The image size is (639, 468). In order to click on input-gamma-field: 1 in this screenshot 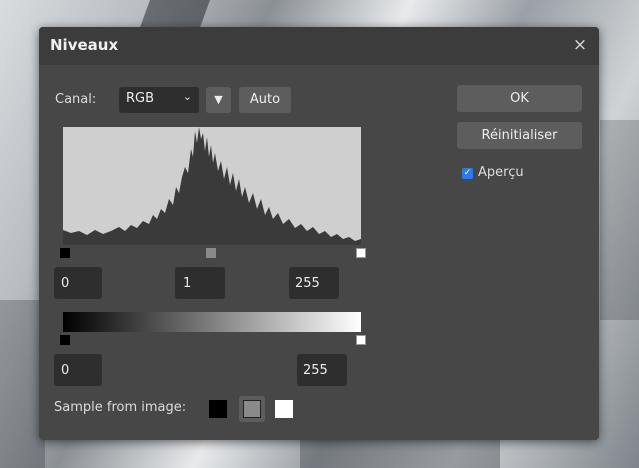, I will do `click(200, 283)`.